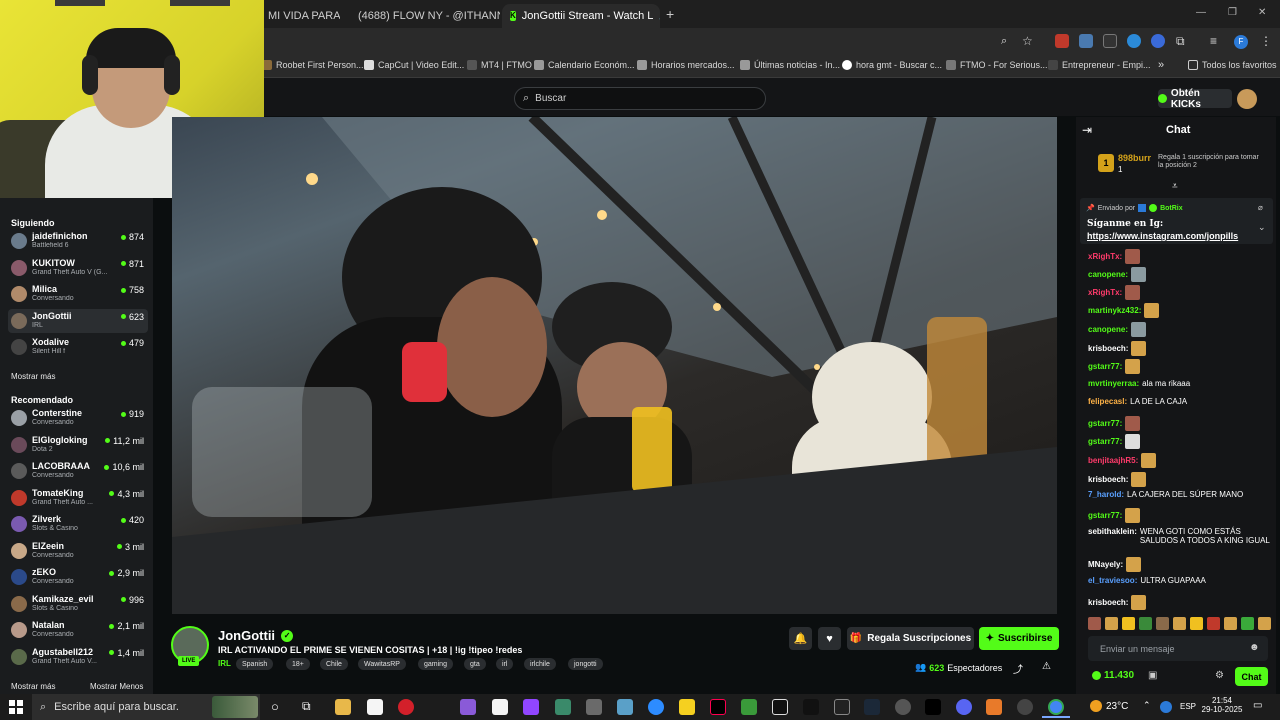 This screenshot has height=720, width=1280. I want to click on sidebar-channel: Kamikaze_evil Slots & Casino 996, so click(78, 604).